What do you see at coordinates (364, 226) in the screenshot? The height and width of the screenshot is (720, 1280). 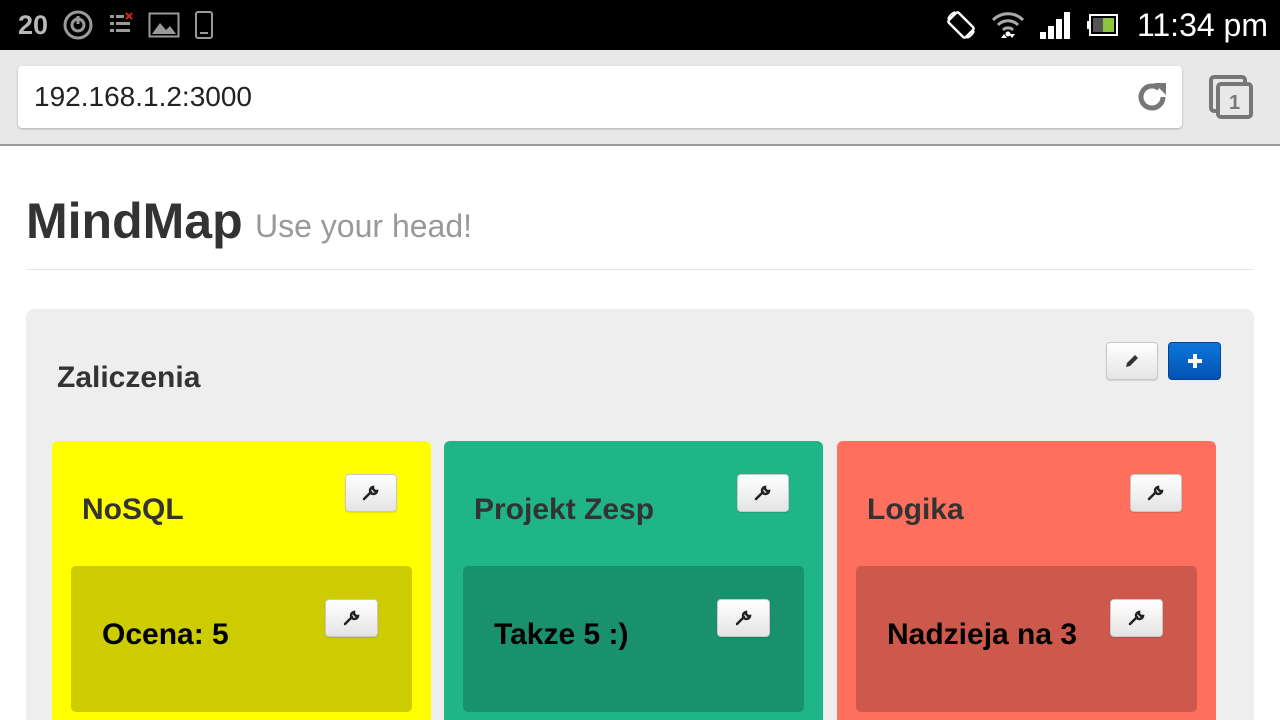 I see `page-subtitle: Use your head!` at bounding box center [364, 226].